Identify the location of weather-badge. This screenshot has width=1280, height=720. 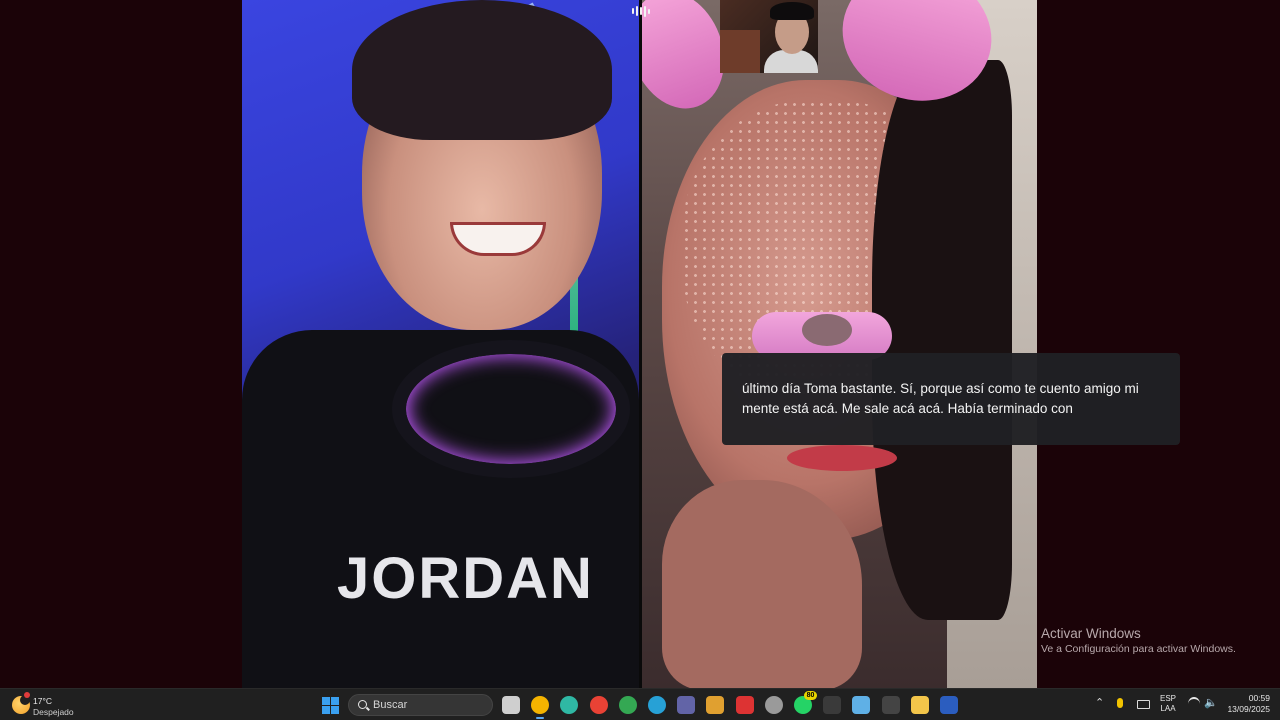
(27, 695).